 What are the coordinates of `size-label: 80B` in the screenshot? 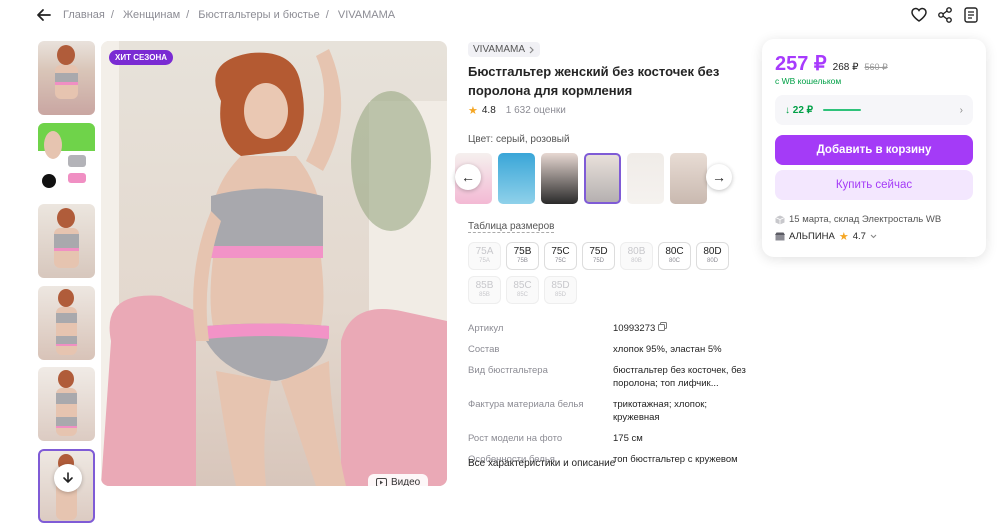 It's located at (636, 251).